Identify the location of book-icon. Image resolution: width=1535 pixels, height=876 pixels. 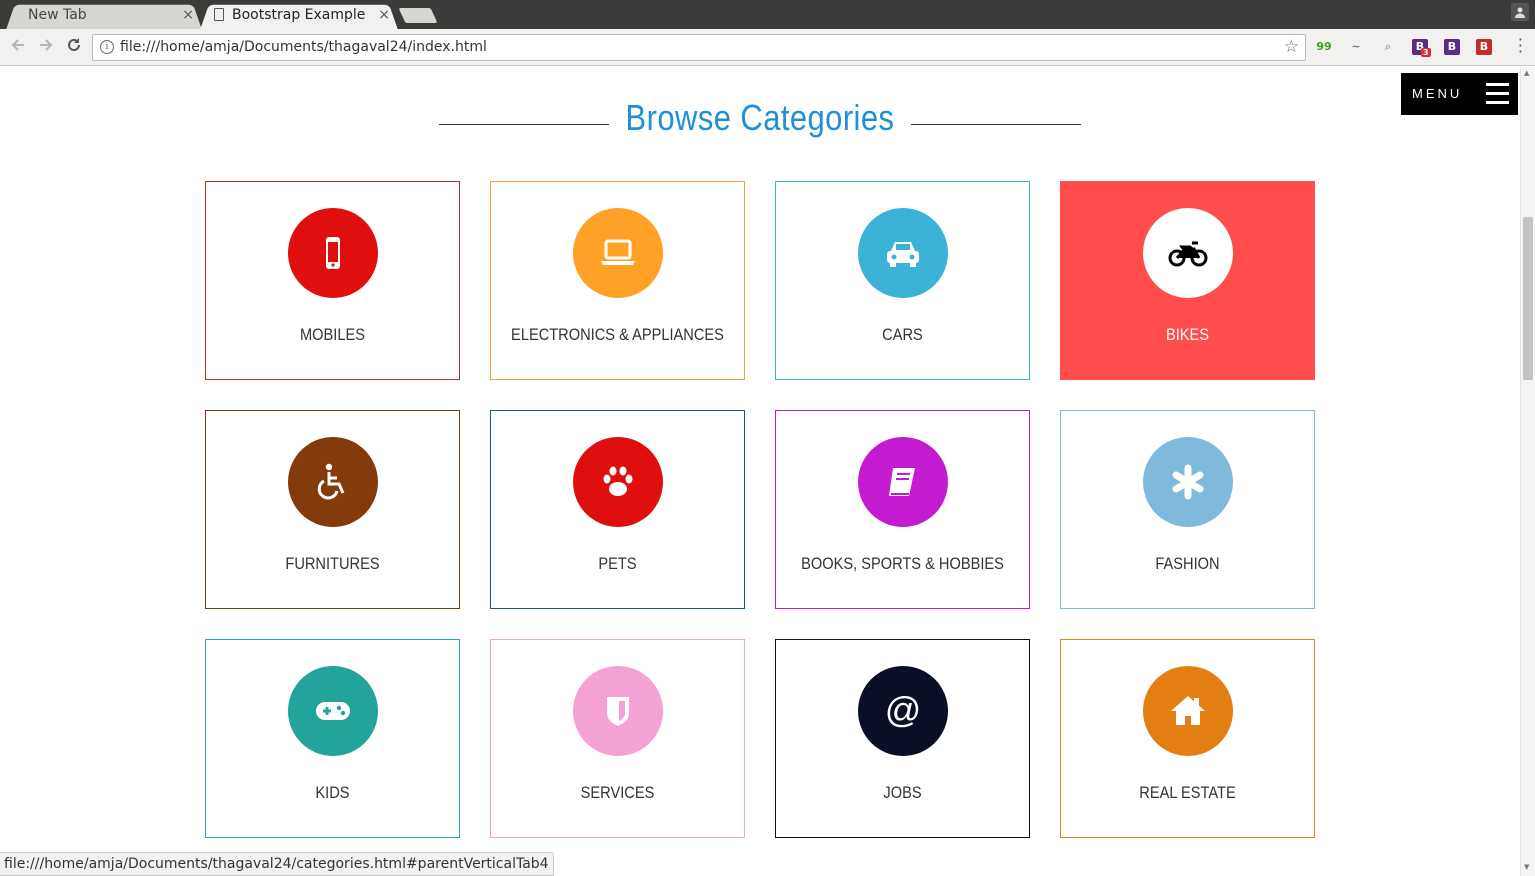
(903, 482).